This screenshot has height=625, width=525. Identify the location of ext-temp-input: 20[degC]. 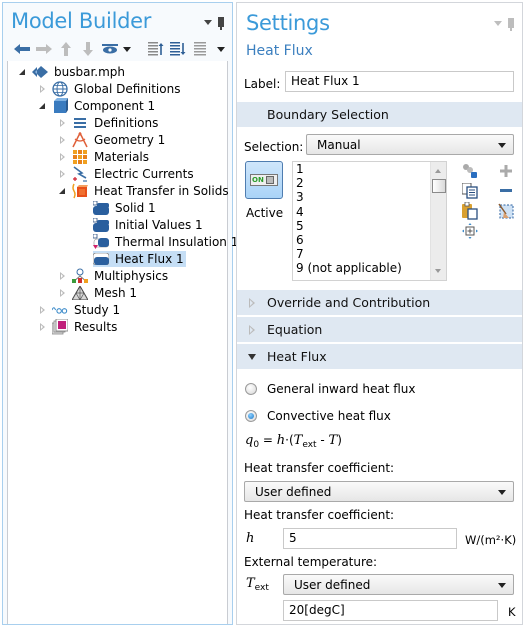
(390, 610).